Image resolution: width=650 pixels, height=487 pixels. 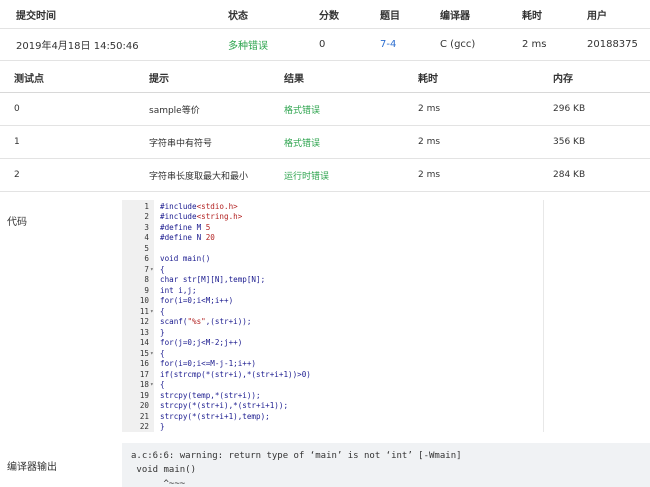 What do you see at coordinates (146, 269) in the screenshot?
I see `line-number: 7` at bounding box center [146, 269].